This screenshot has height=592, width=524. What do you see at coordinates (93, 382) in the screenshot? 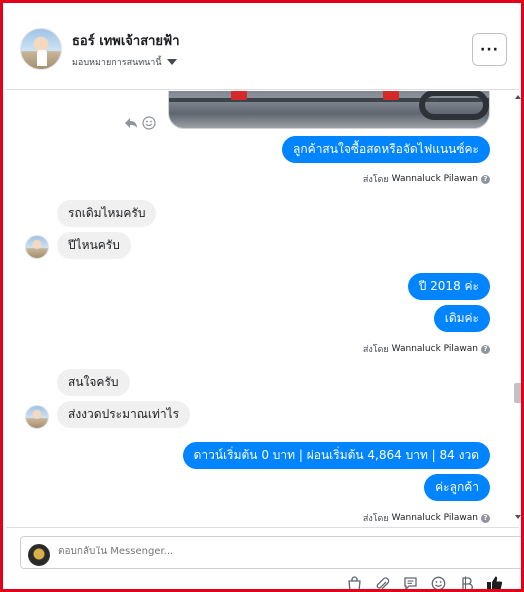
I see `message-incoming: สนใจครับ` at bounding box center [93, 382].